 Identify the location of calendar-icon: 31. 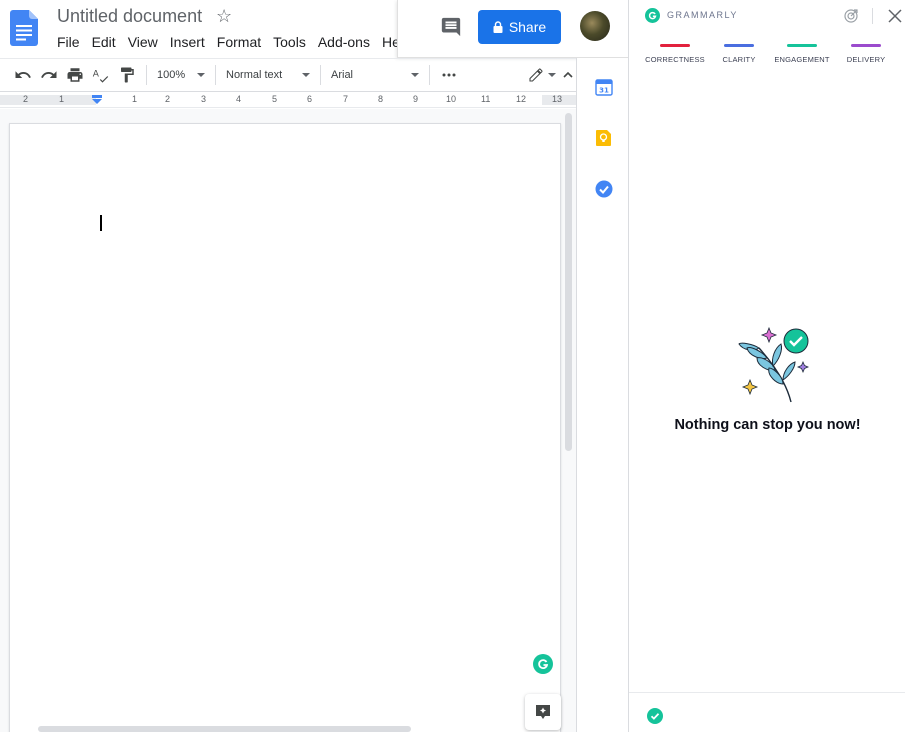
(604, 87).